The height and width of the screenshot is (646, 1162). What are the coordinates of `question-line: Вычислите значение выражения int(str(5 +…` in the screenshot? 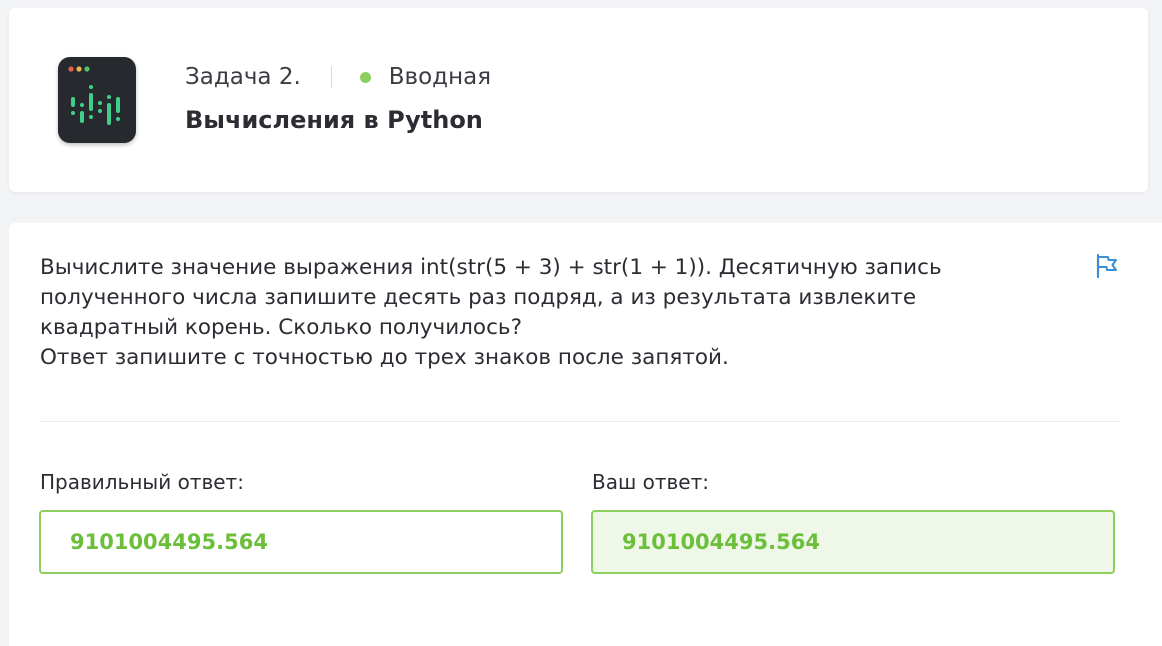 It's located at (491, 267).